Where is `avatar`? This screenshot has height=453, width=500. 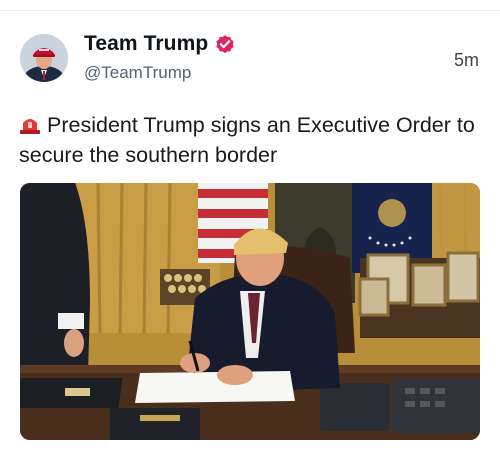 avatar is located at coordinates (44, 58).